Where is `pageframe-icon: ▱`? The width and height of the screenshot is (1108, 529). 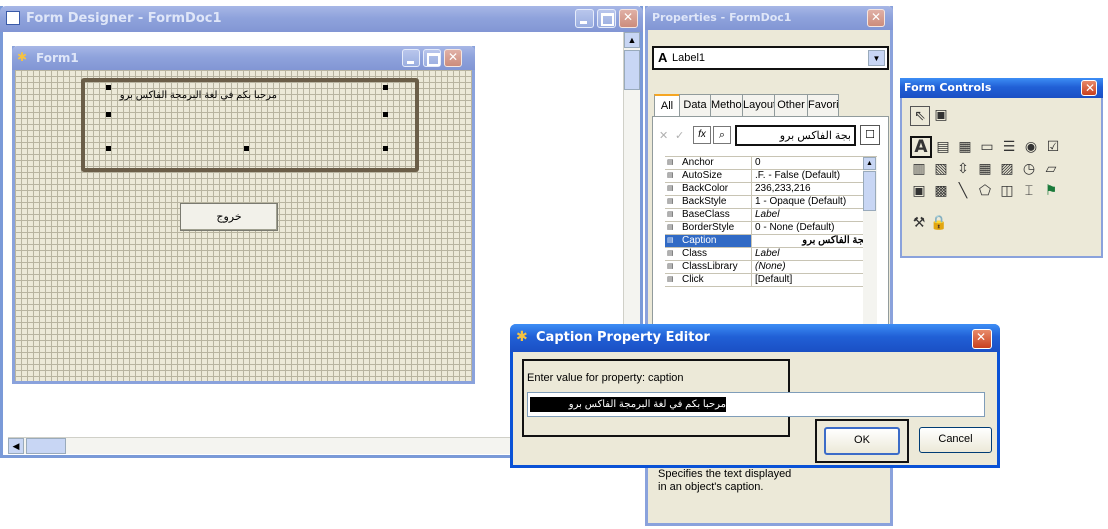
pageframe-icon: ▱ is located at coordinates (1051, 169).